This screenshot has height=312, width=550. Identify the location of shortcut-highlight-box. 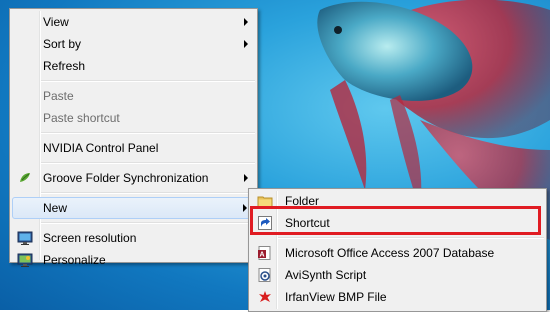
(395, 220).